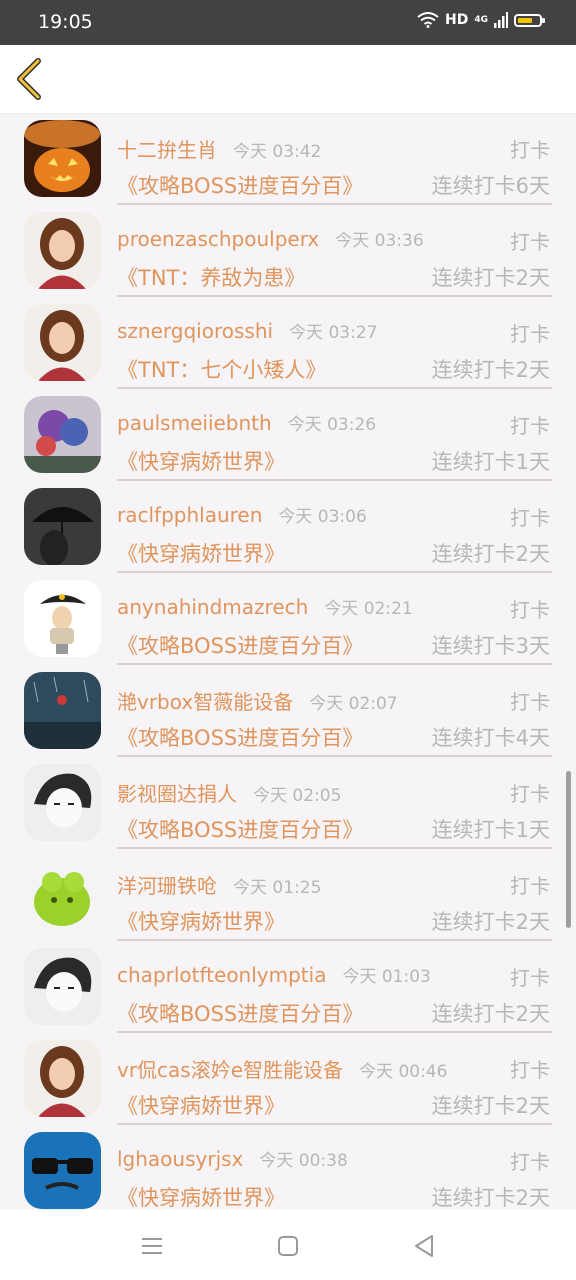  What do you see at coordinates (288, 528) in the screenshot?
I see `list-item: raclfpphlauren 今天 03:06 打卡 《快穿病娇世界》 连续打卡2天` at bounding box center [288, 528].